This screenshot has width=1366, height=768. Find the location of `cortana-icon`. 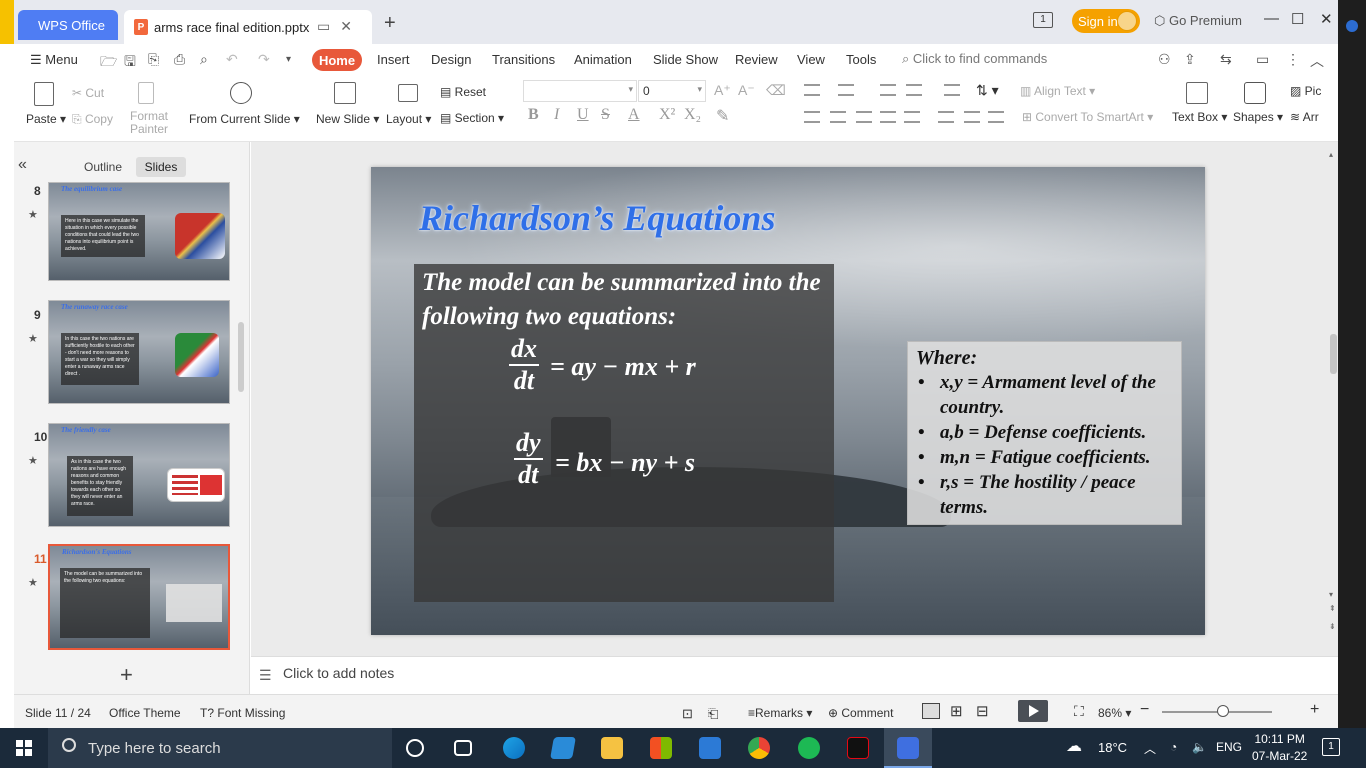

cortana-icon is located at coordinates (415, 748).